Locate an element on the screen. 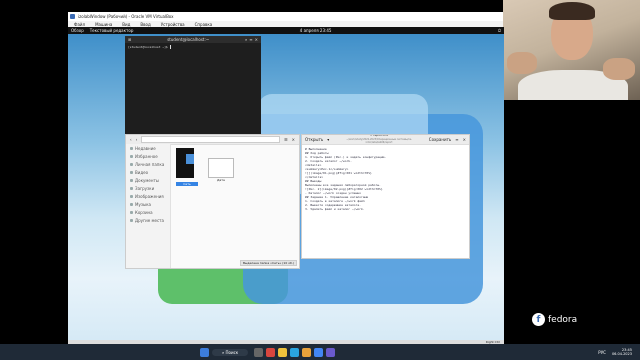 This screenshot has width=640, height=360. sidebar-item-home: Личная папка is located at coordinates (148, 164).